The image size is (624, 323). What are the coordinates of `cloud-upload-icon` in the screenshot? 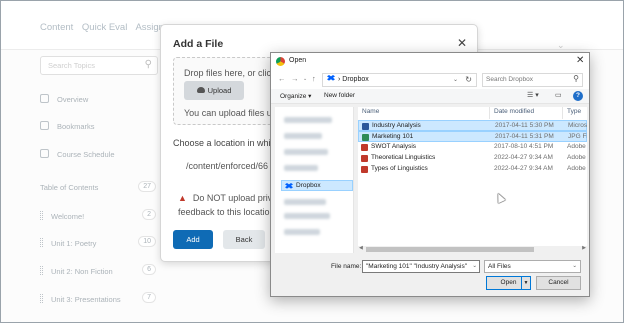 It's located at (200, 90).